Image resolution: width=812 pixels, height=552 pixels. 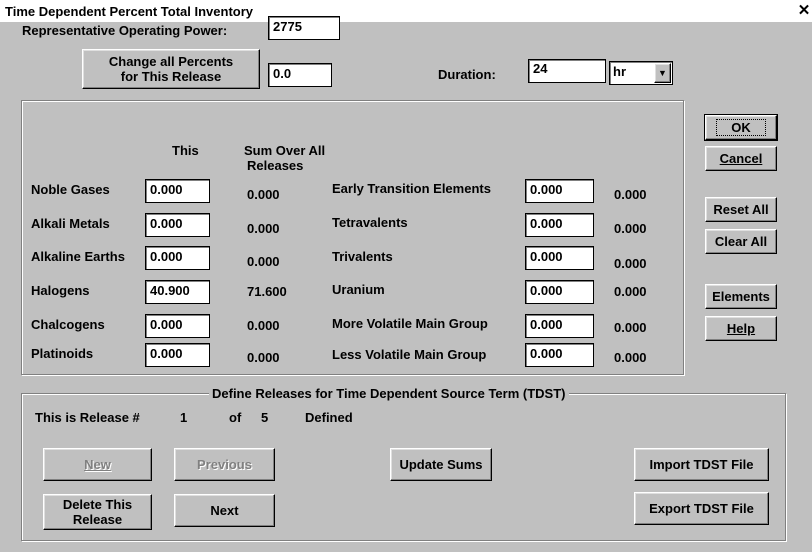 What do you see at coordinates (68, 324) in the screenshot?
I see `label-chalcogens: Chalcogens` at bounding box center [68, 324].